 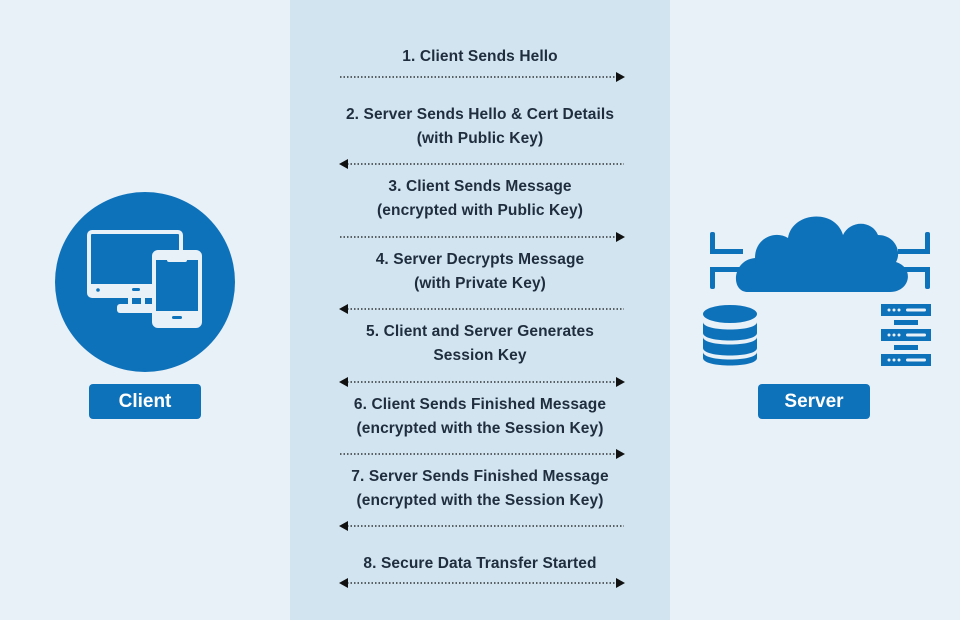 What do you see at coordinates (480, 476) in the screenshot?
I see `step-line-1: 7. Server Sends Finished Message` at bounding box center [480, 476].